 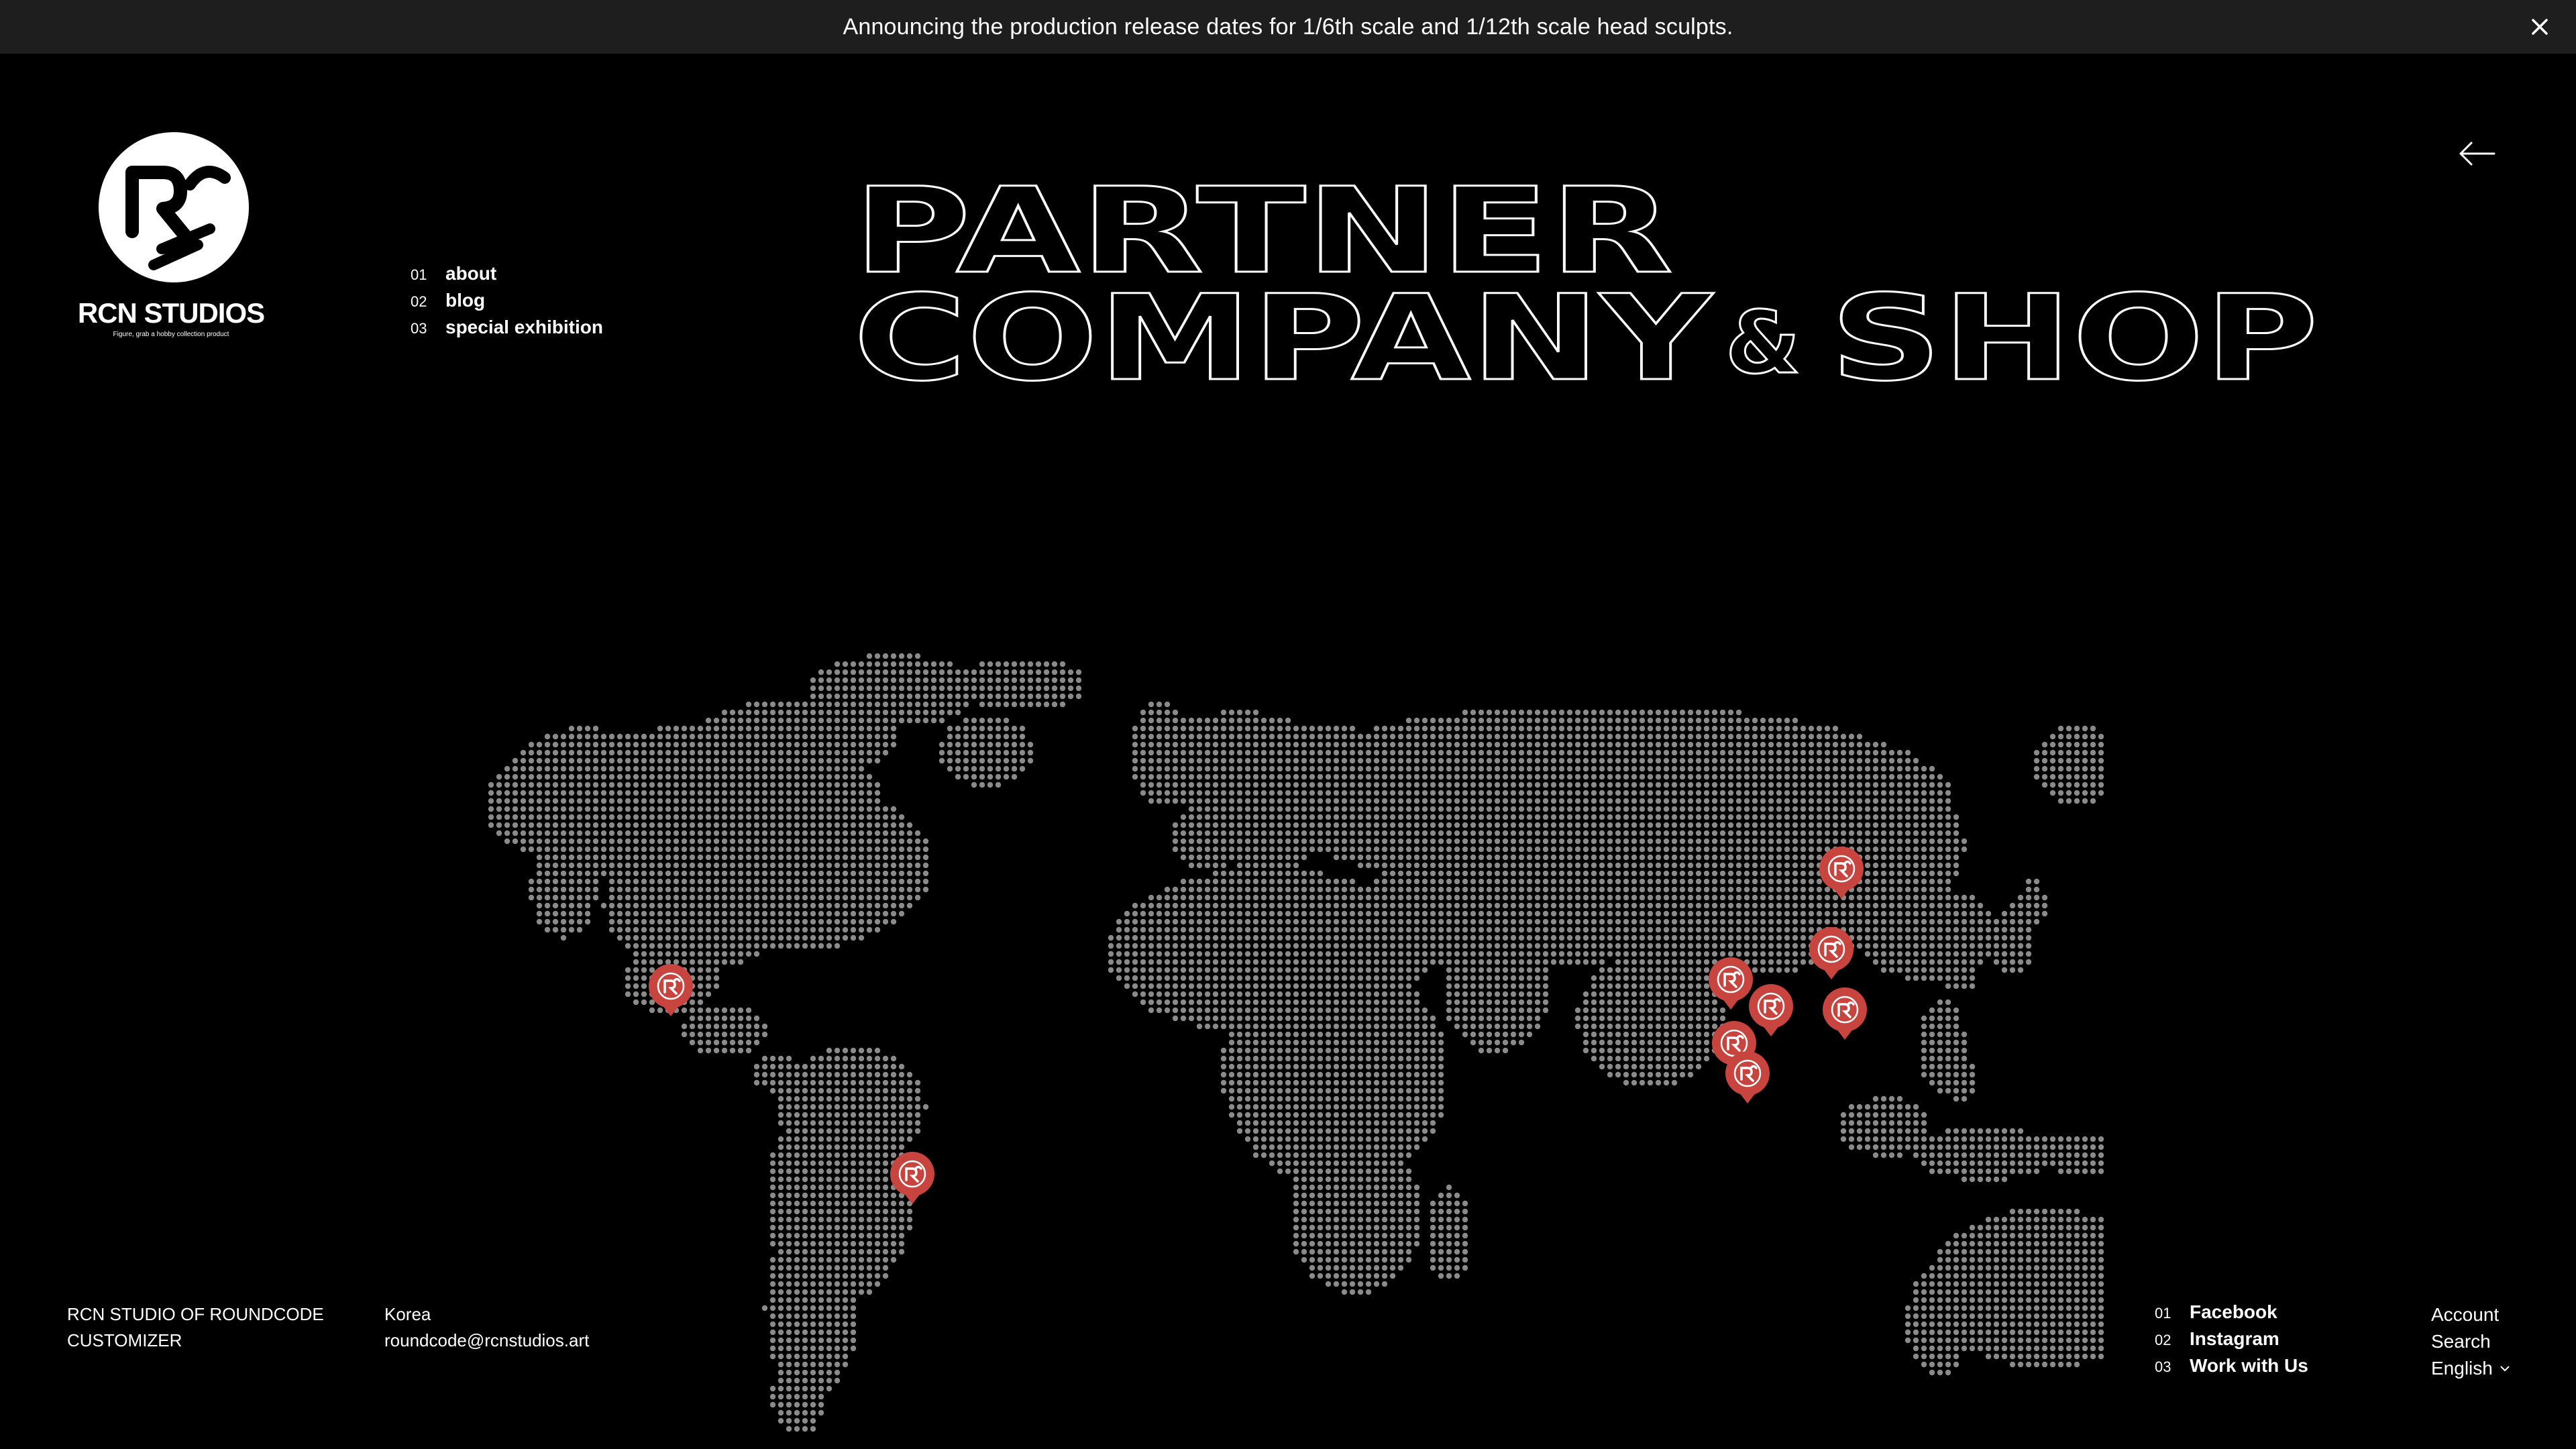 What do you see at coordinates (507, 276) in the screenshot?
I see `nav-item-about: 01 about` at bounding box center [507, 276].